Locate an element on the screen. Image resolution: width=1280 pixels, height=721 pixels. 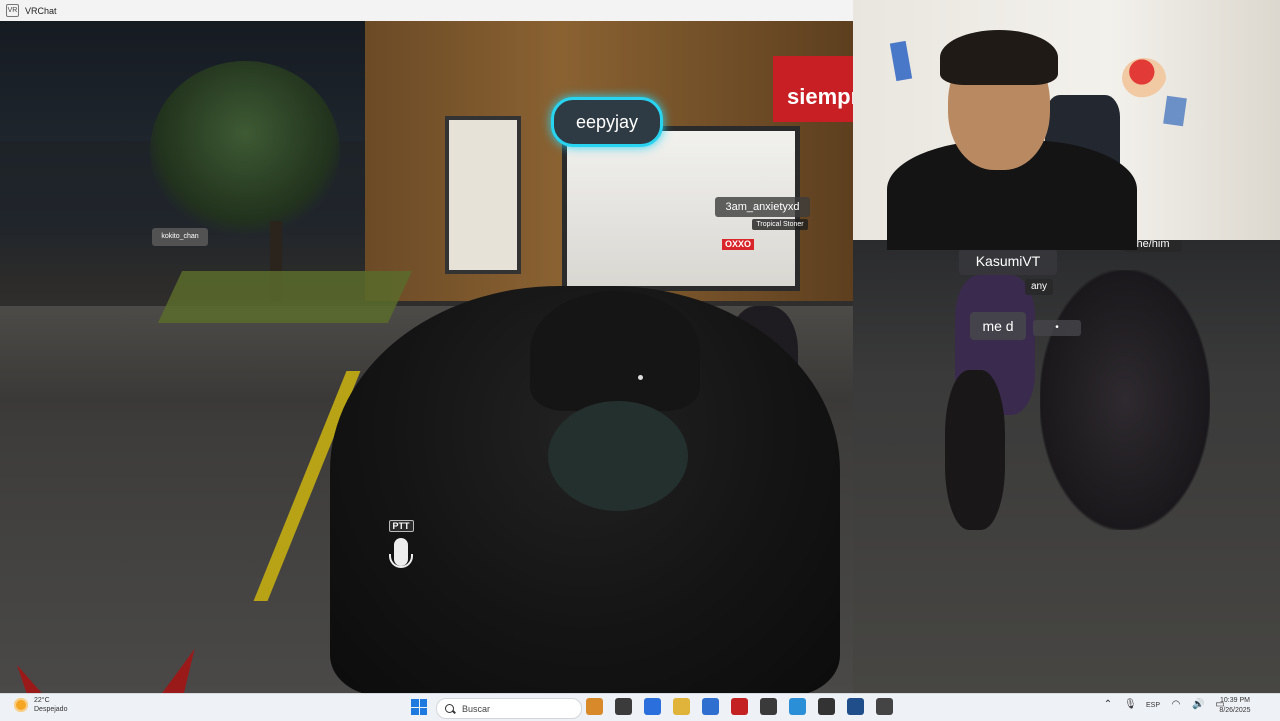
microphone-icon is located at coordinates (401, 553).